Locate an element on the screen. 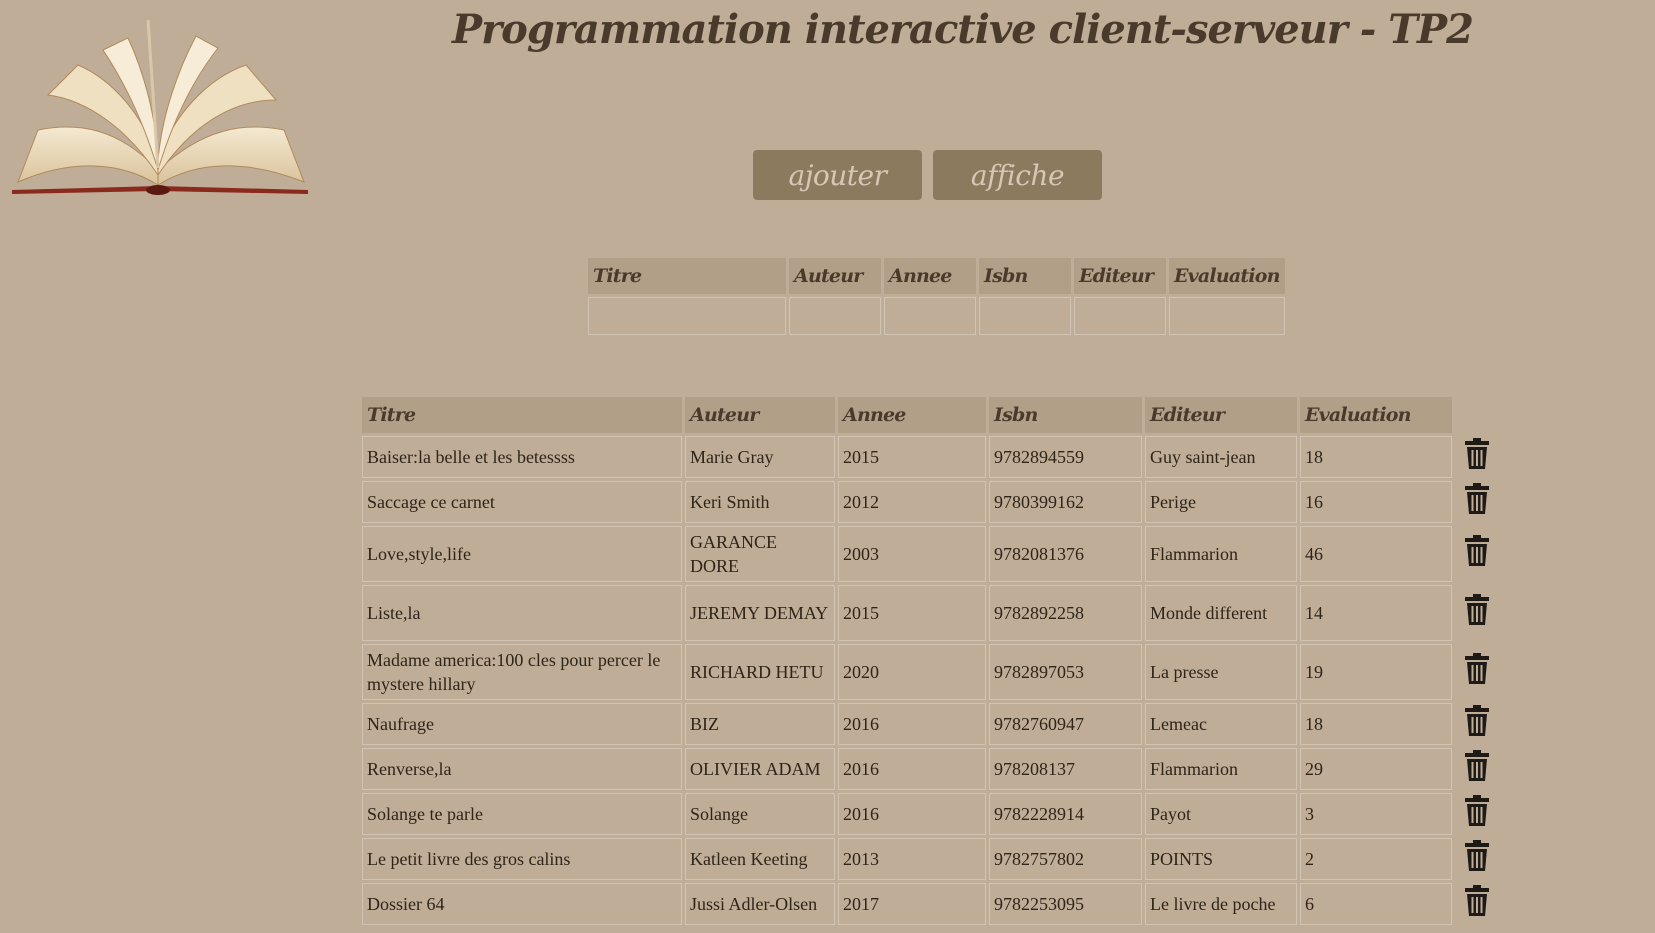 The width and height of the screenshot is (1655, 933). auteur-cell is located at coordinates (835, 316).